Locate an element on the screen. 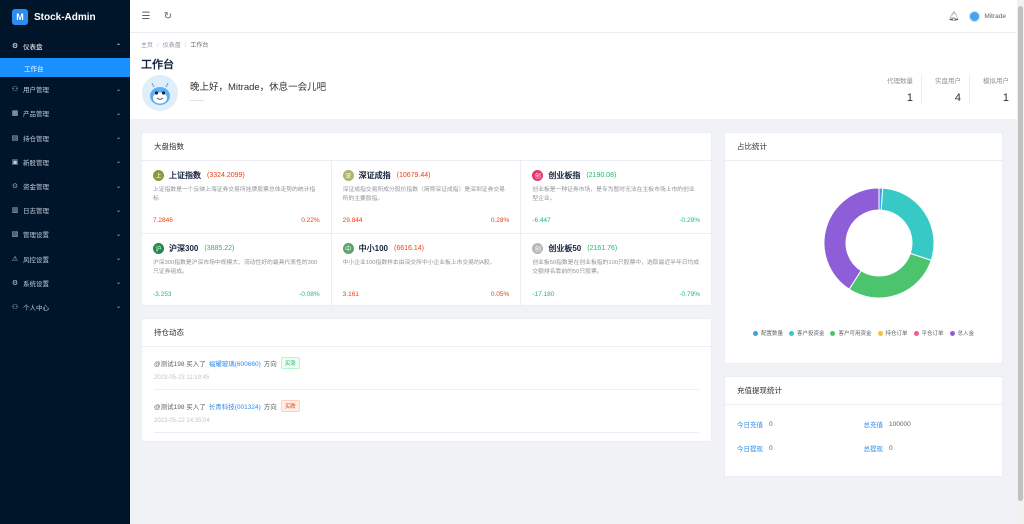  sidebar-item: ⊙ 资金管理 ⌄ is located at coordinates (65, 186).